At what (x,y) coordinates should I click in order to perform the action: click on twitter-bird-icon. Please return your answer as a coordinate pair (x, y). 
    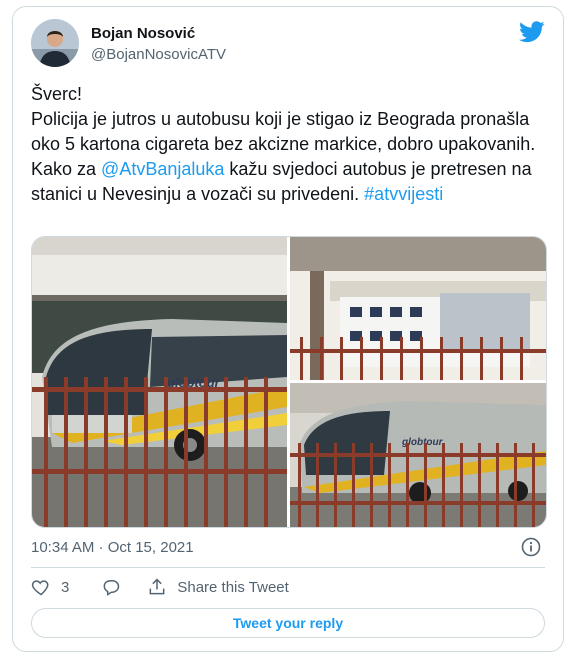
    Looking at the image, I should click on (532, 32).